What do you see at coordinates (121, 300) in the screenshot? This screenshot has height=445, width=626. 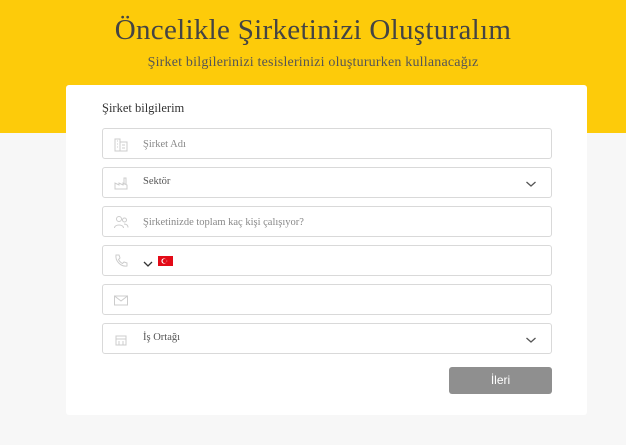 I see `envelope-icon` at bounding box center [121, 300].